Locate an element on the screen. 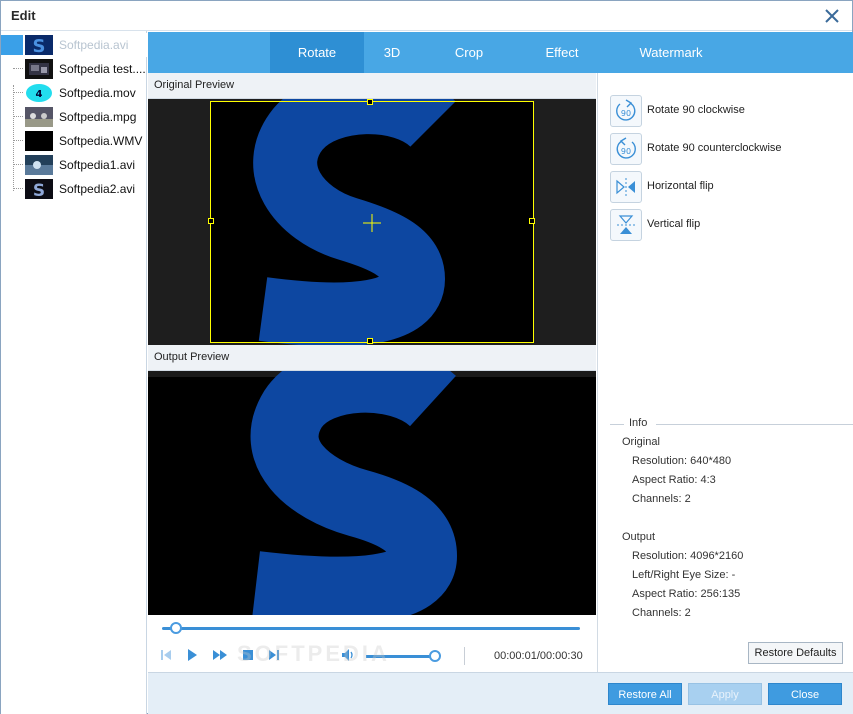 The width and height of the screenshot is (853, 714). file-item: S Softpedia.avi is located at coordinates (74, 45).